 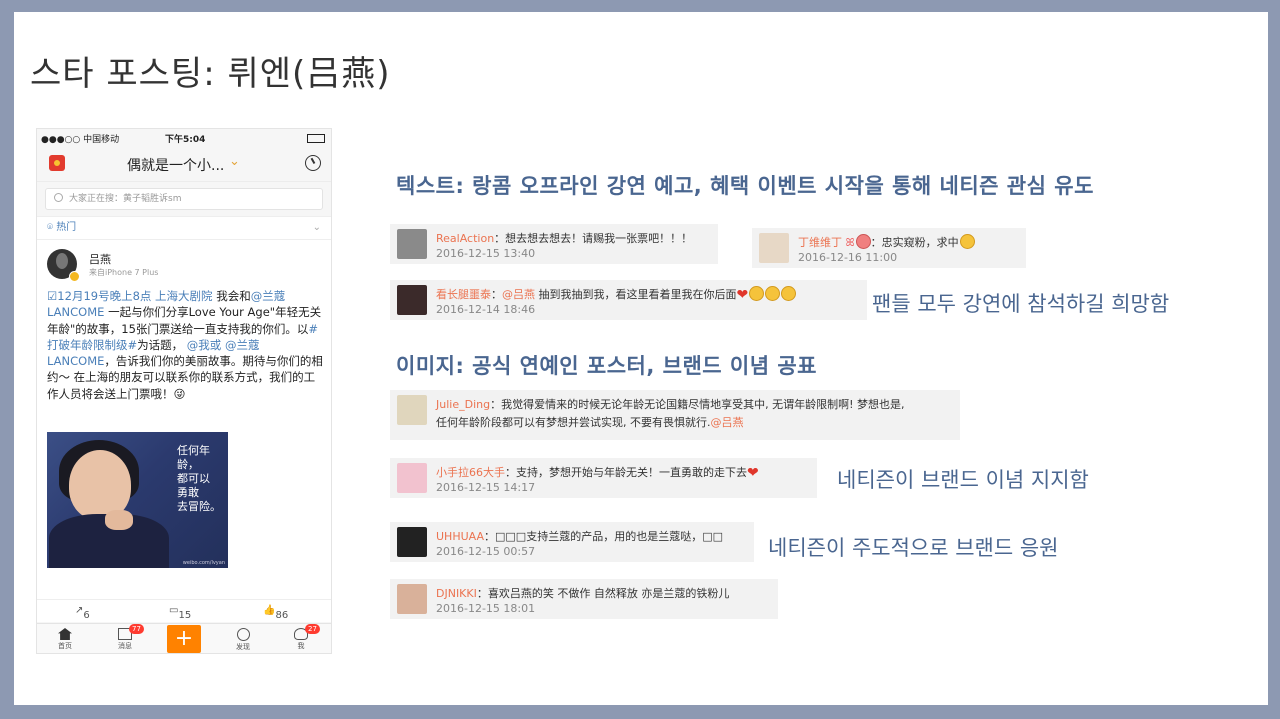 What do you see at coordinates (57, 163) in the screenshot?
I see `app-logo-icon` at bounding box center [57, 163].